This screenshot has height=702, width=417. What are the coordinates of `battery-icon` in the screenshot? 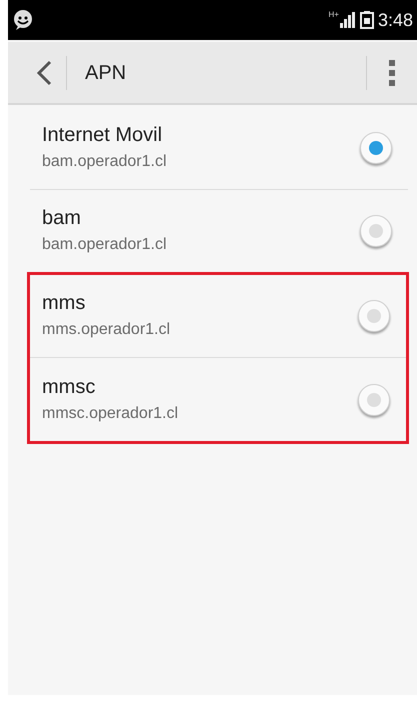 It's located at (367, 20).